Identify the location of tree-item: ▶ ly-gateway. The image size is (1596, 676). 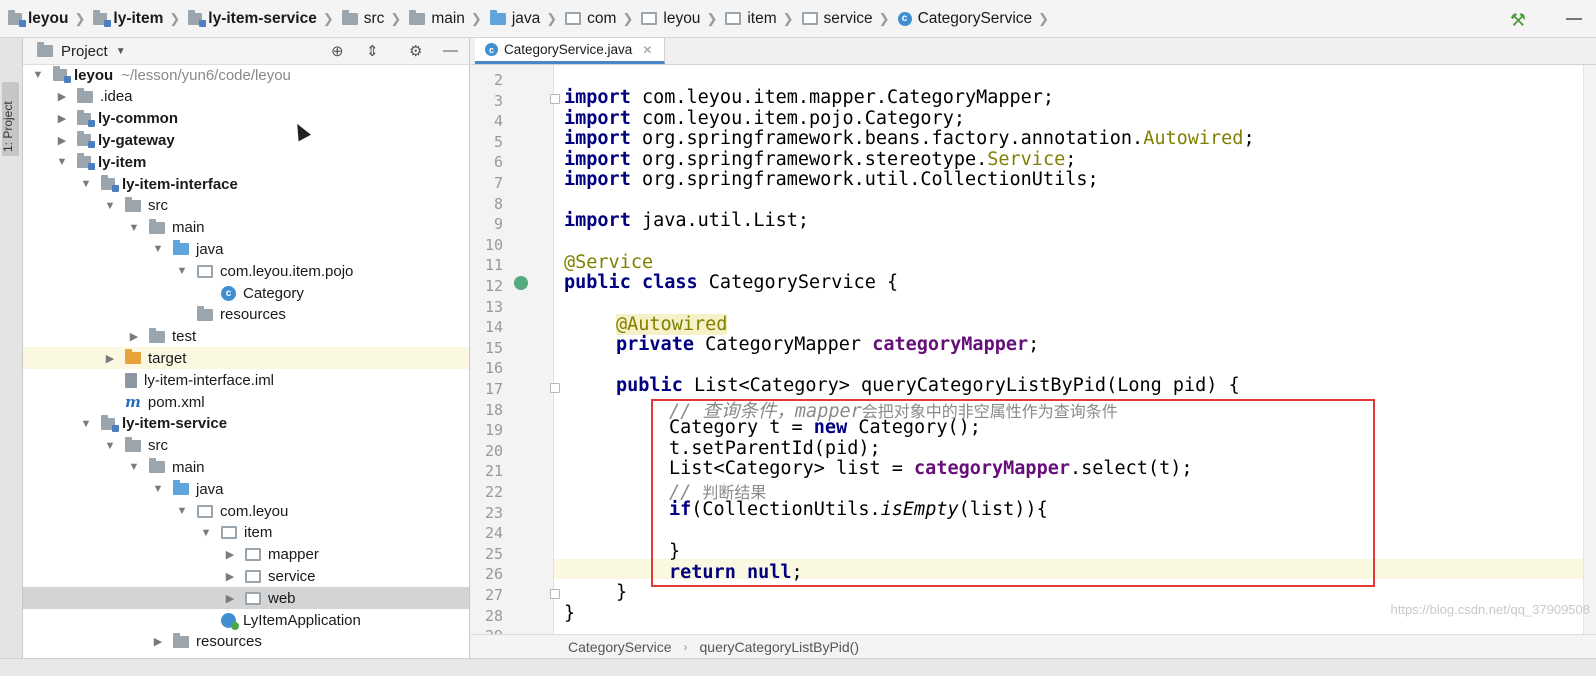
(246, 140).